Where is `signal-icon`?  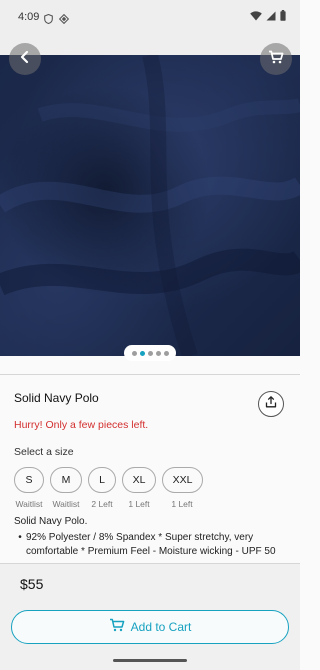
signal-icon is located at coordinates (271, 16).